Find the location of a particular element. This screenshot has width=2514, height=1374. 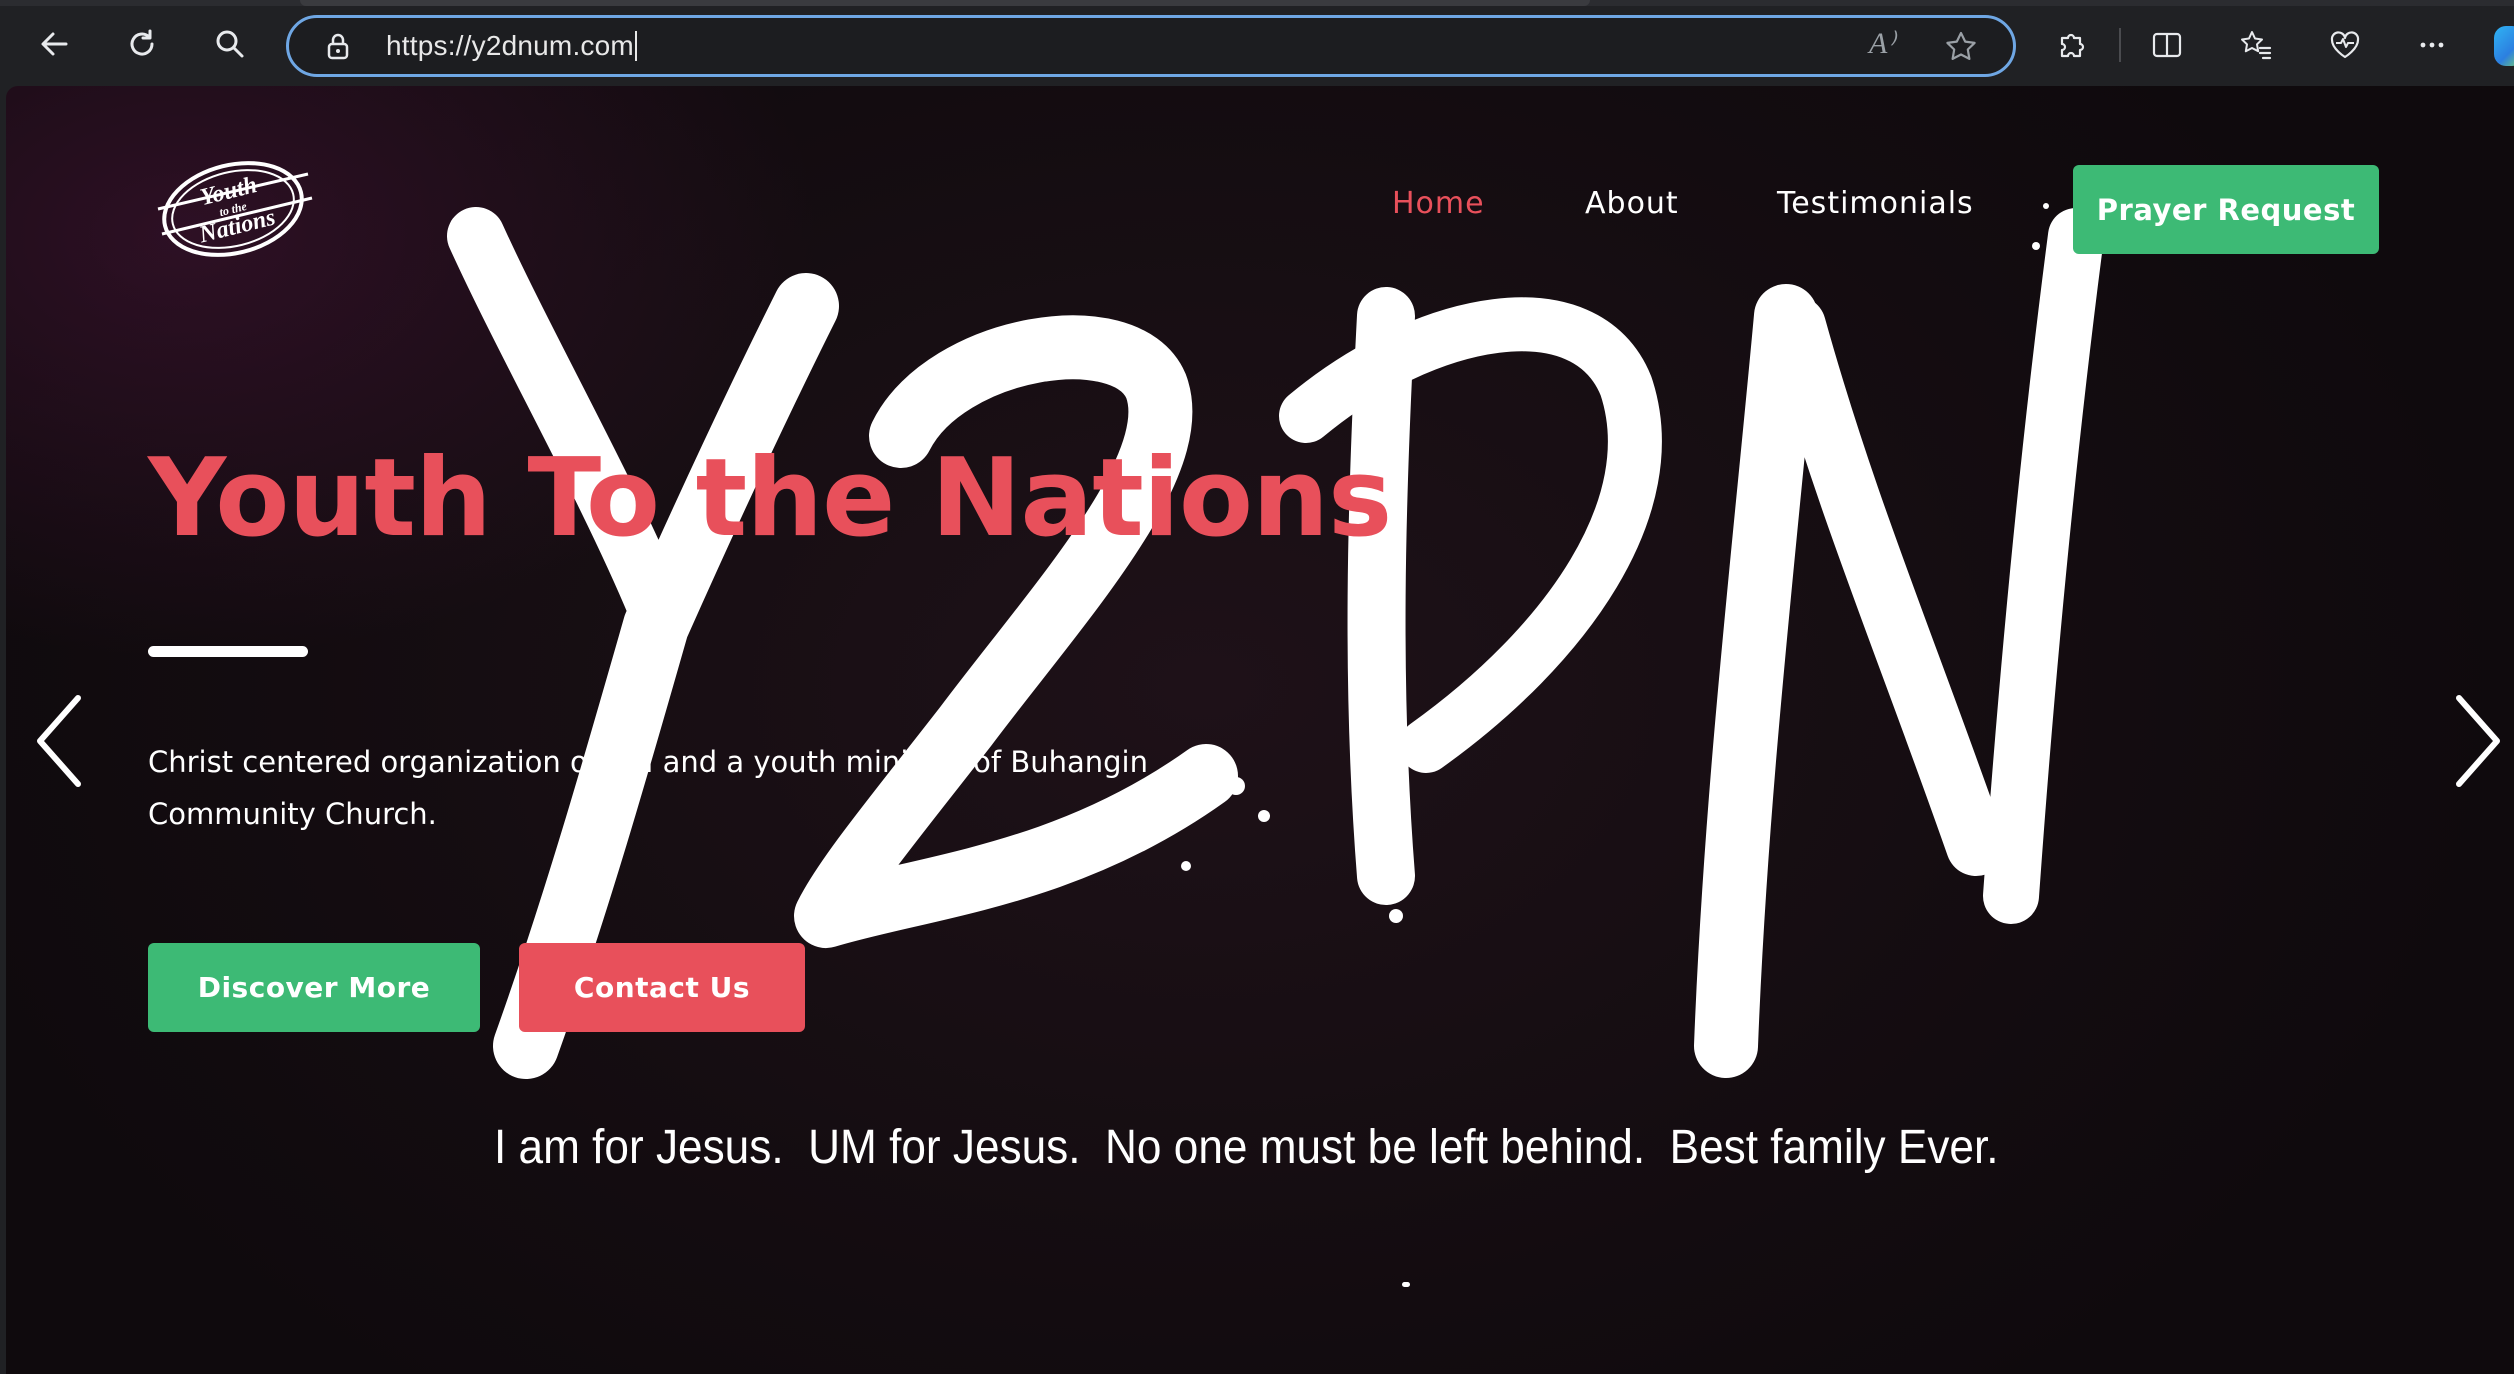

nav-about-link: About is located at coordinates (1632, 203).